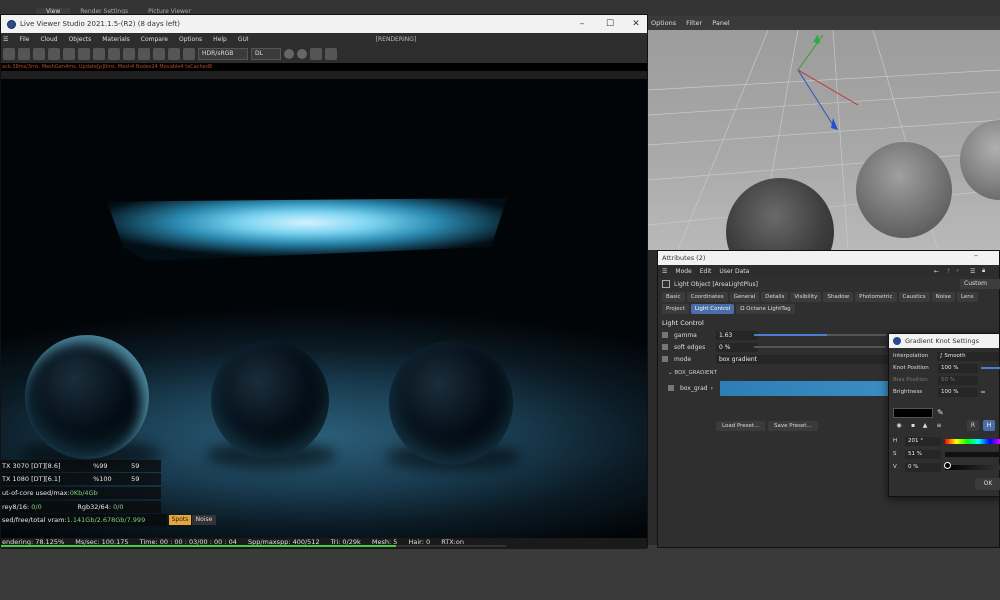 The height and width of the screenshot is (600, 1000). What do you see at coordinates (706, 271) in the screenshot?
I see `menu-edit: Edit` at bounding box center [706, 271].